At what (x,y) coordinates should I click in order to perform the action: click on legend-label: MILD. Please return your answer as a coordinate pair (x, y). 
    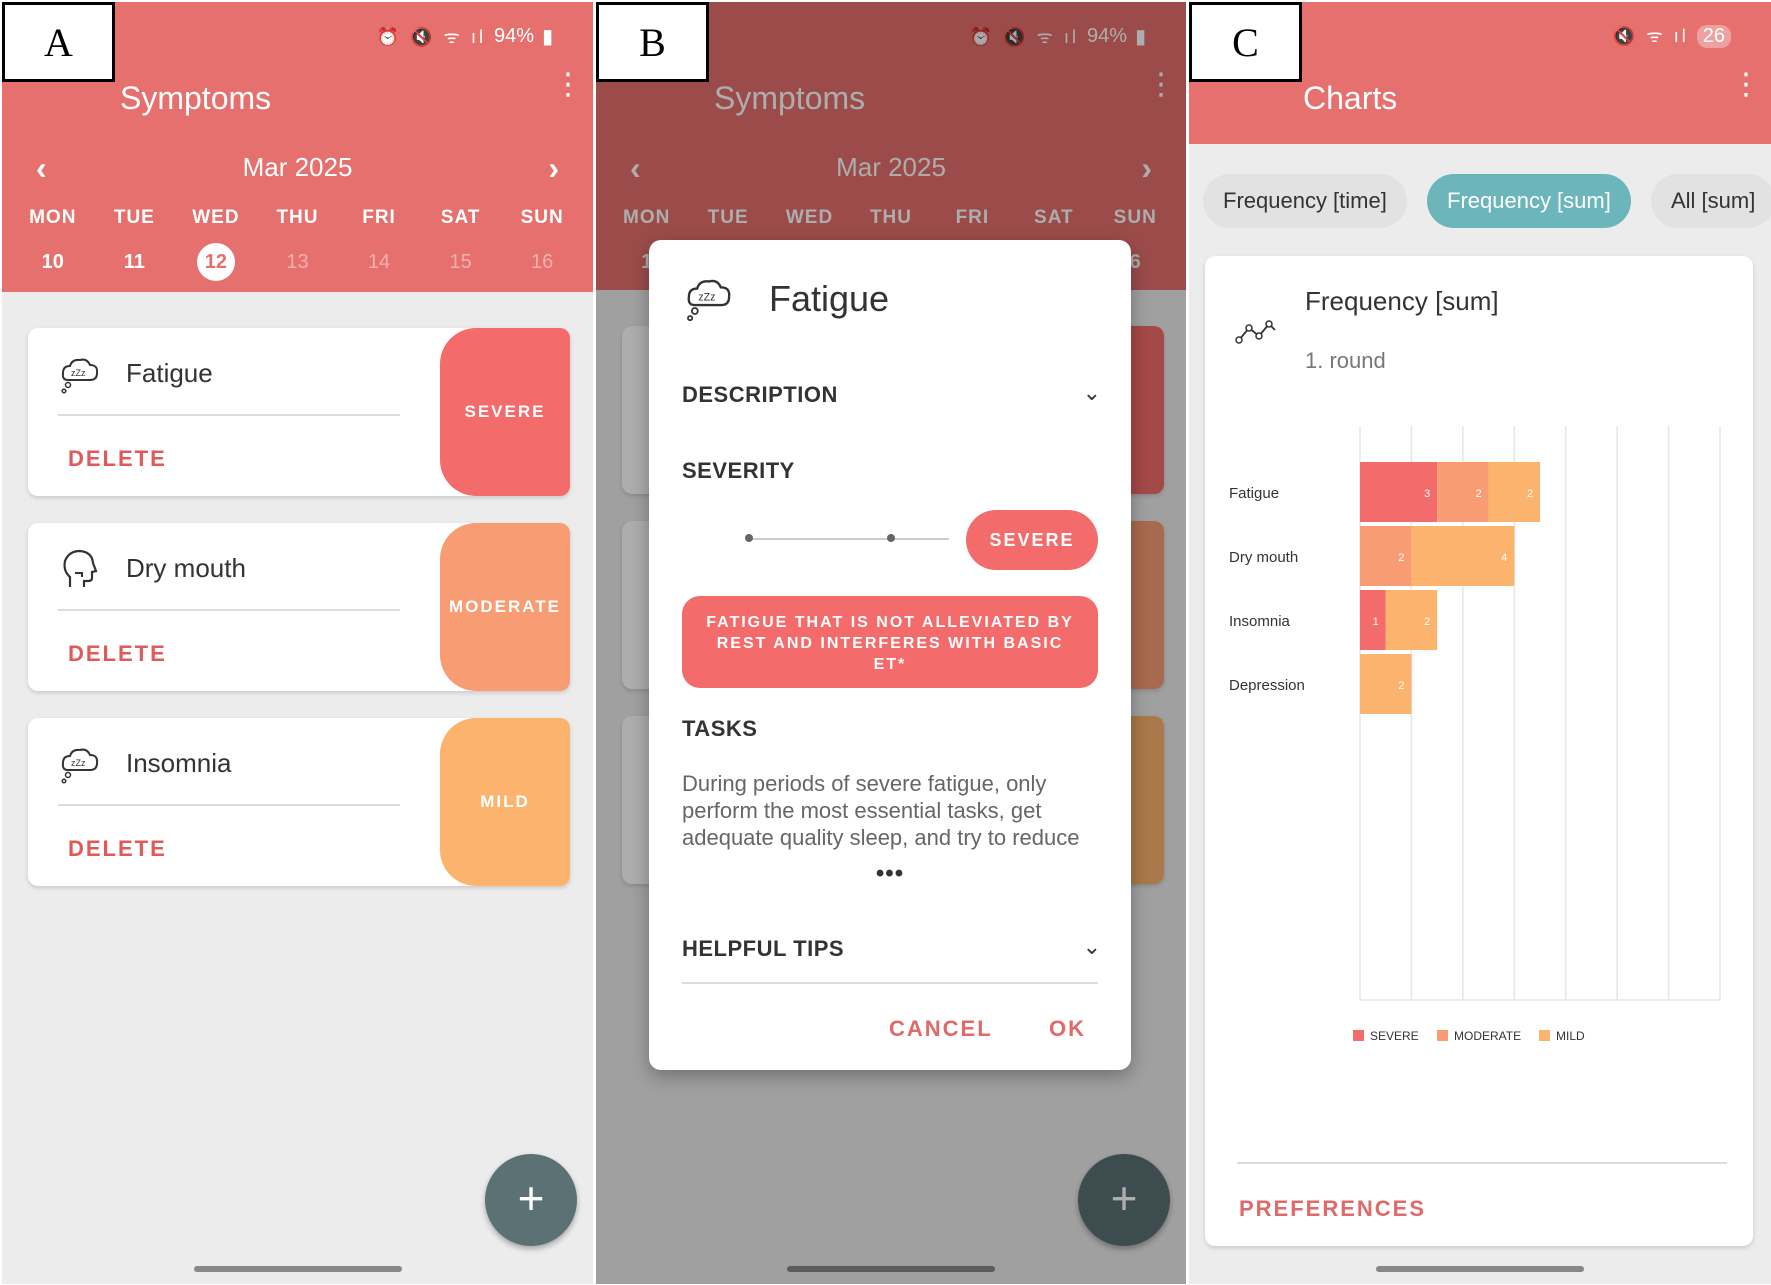
    Looking at the image, I should click on (1570, 1036).